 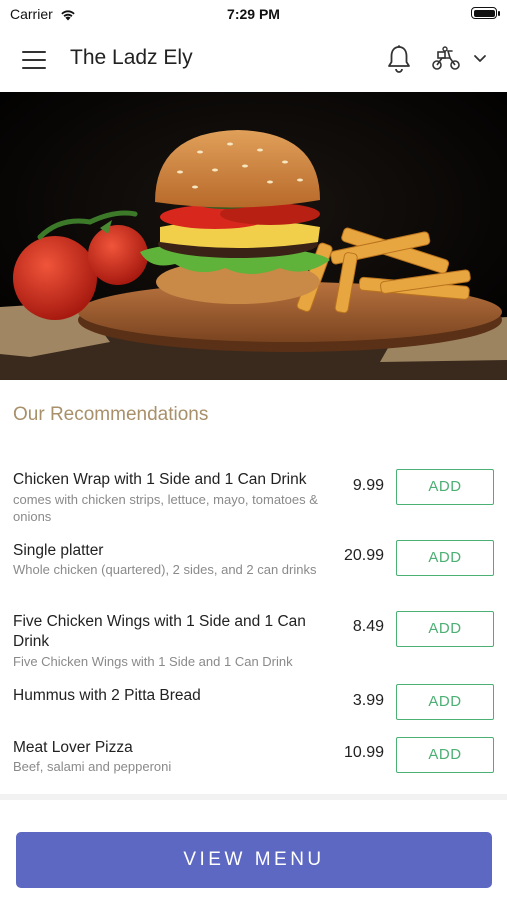 I want to click on chevron-down-icon, so click(x=480, y=58).